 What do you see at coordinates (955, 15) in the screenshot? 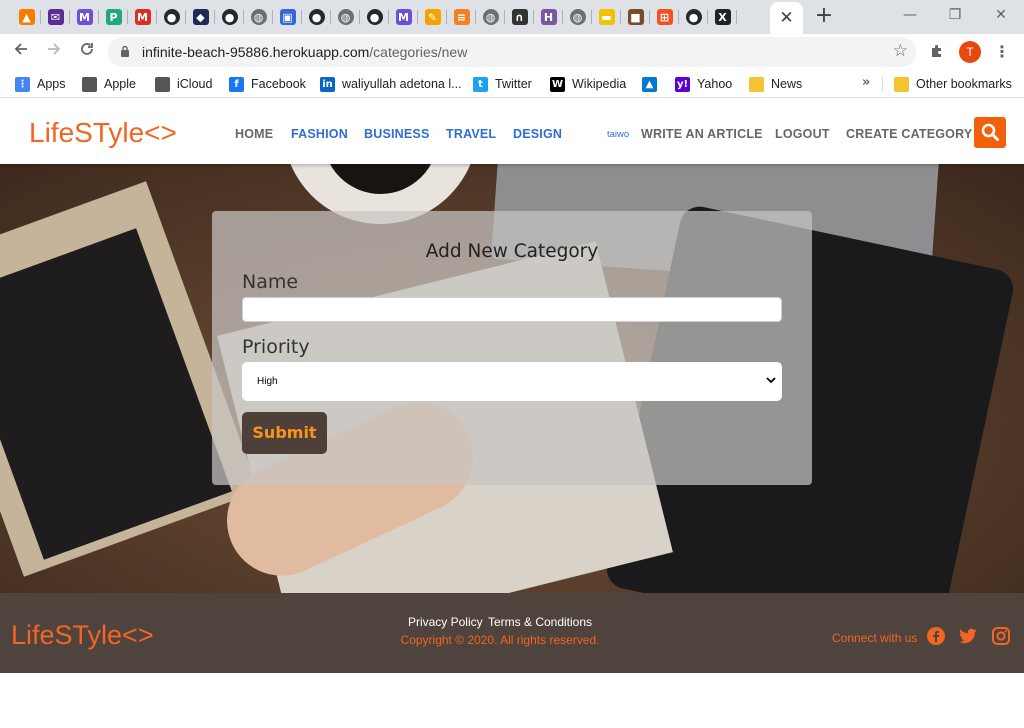
I see `restore-icon: ❐` at bounding box center [955, 15].